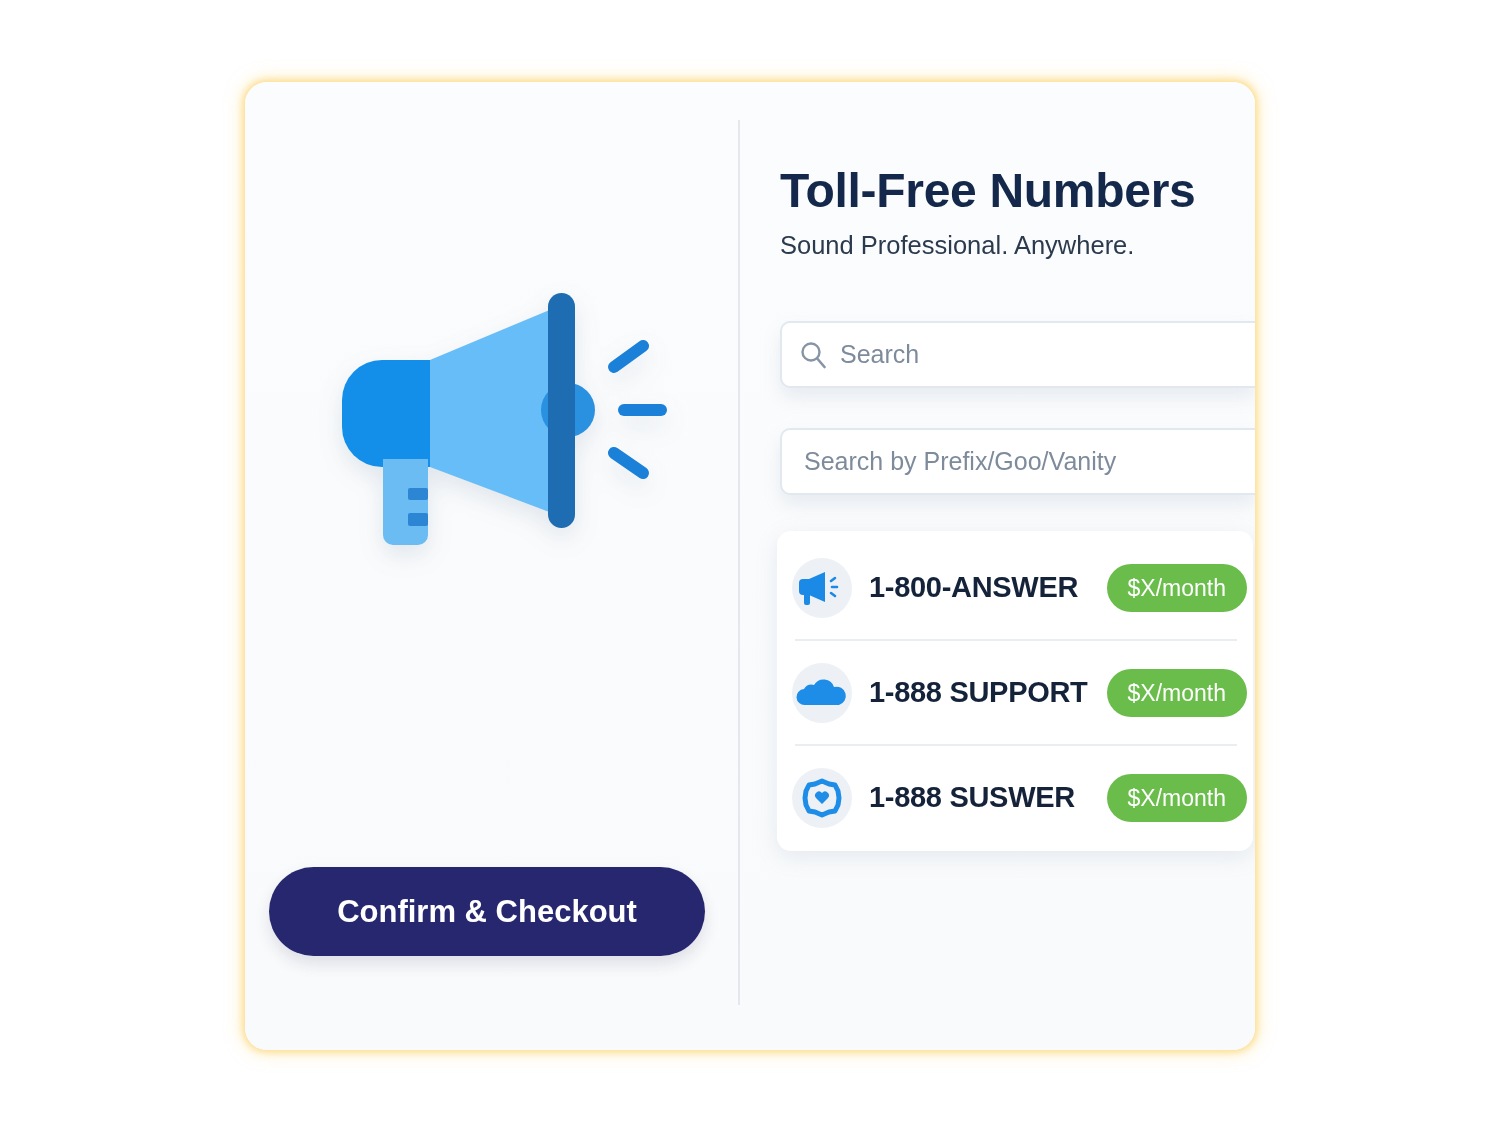 The image size is (1500, 1131). I want to click on search-field: Search, so click(1017, 354).